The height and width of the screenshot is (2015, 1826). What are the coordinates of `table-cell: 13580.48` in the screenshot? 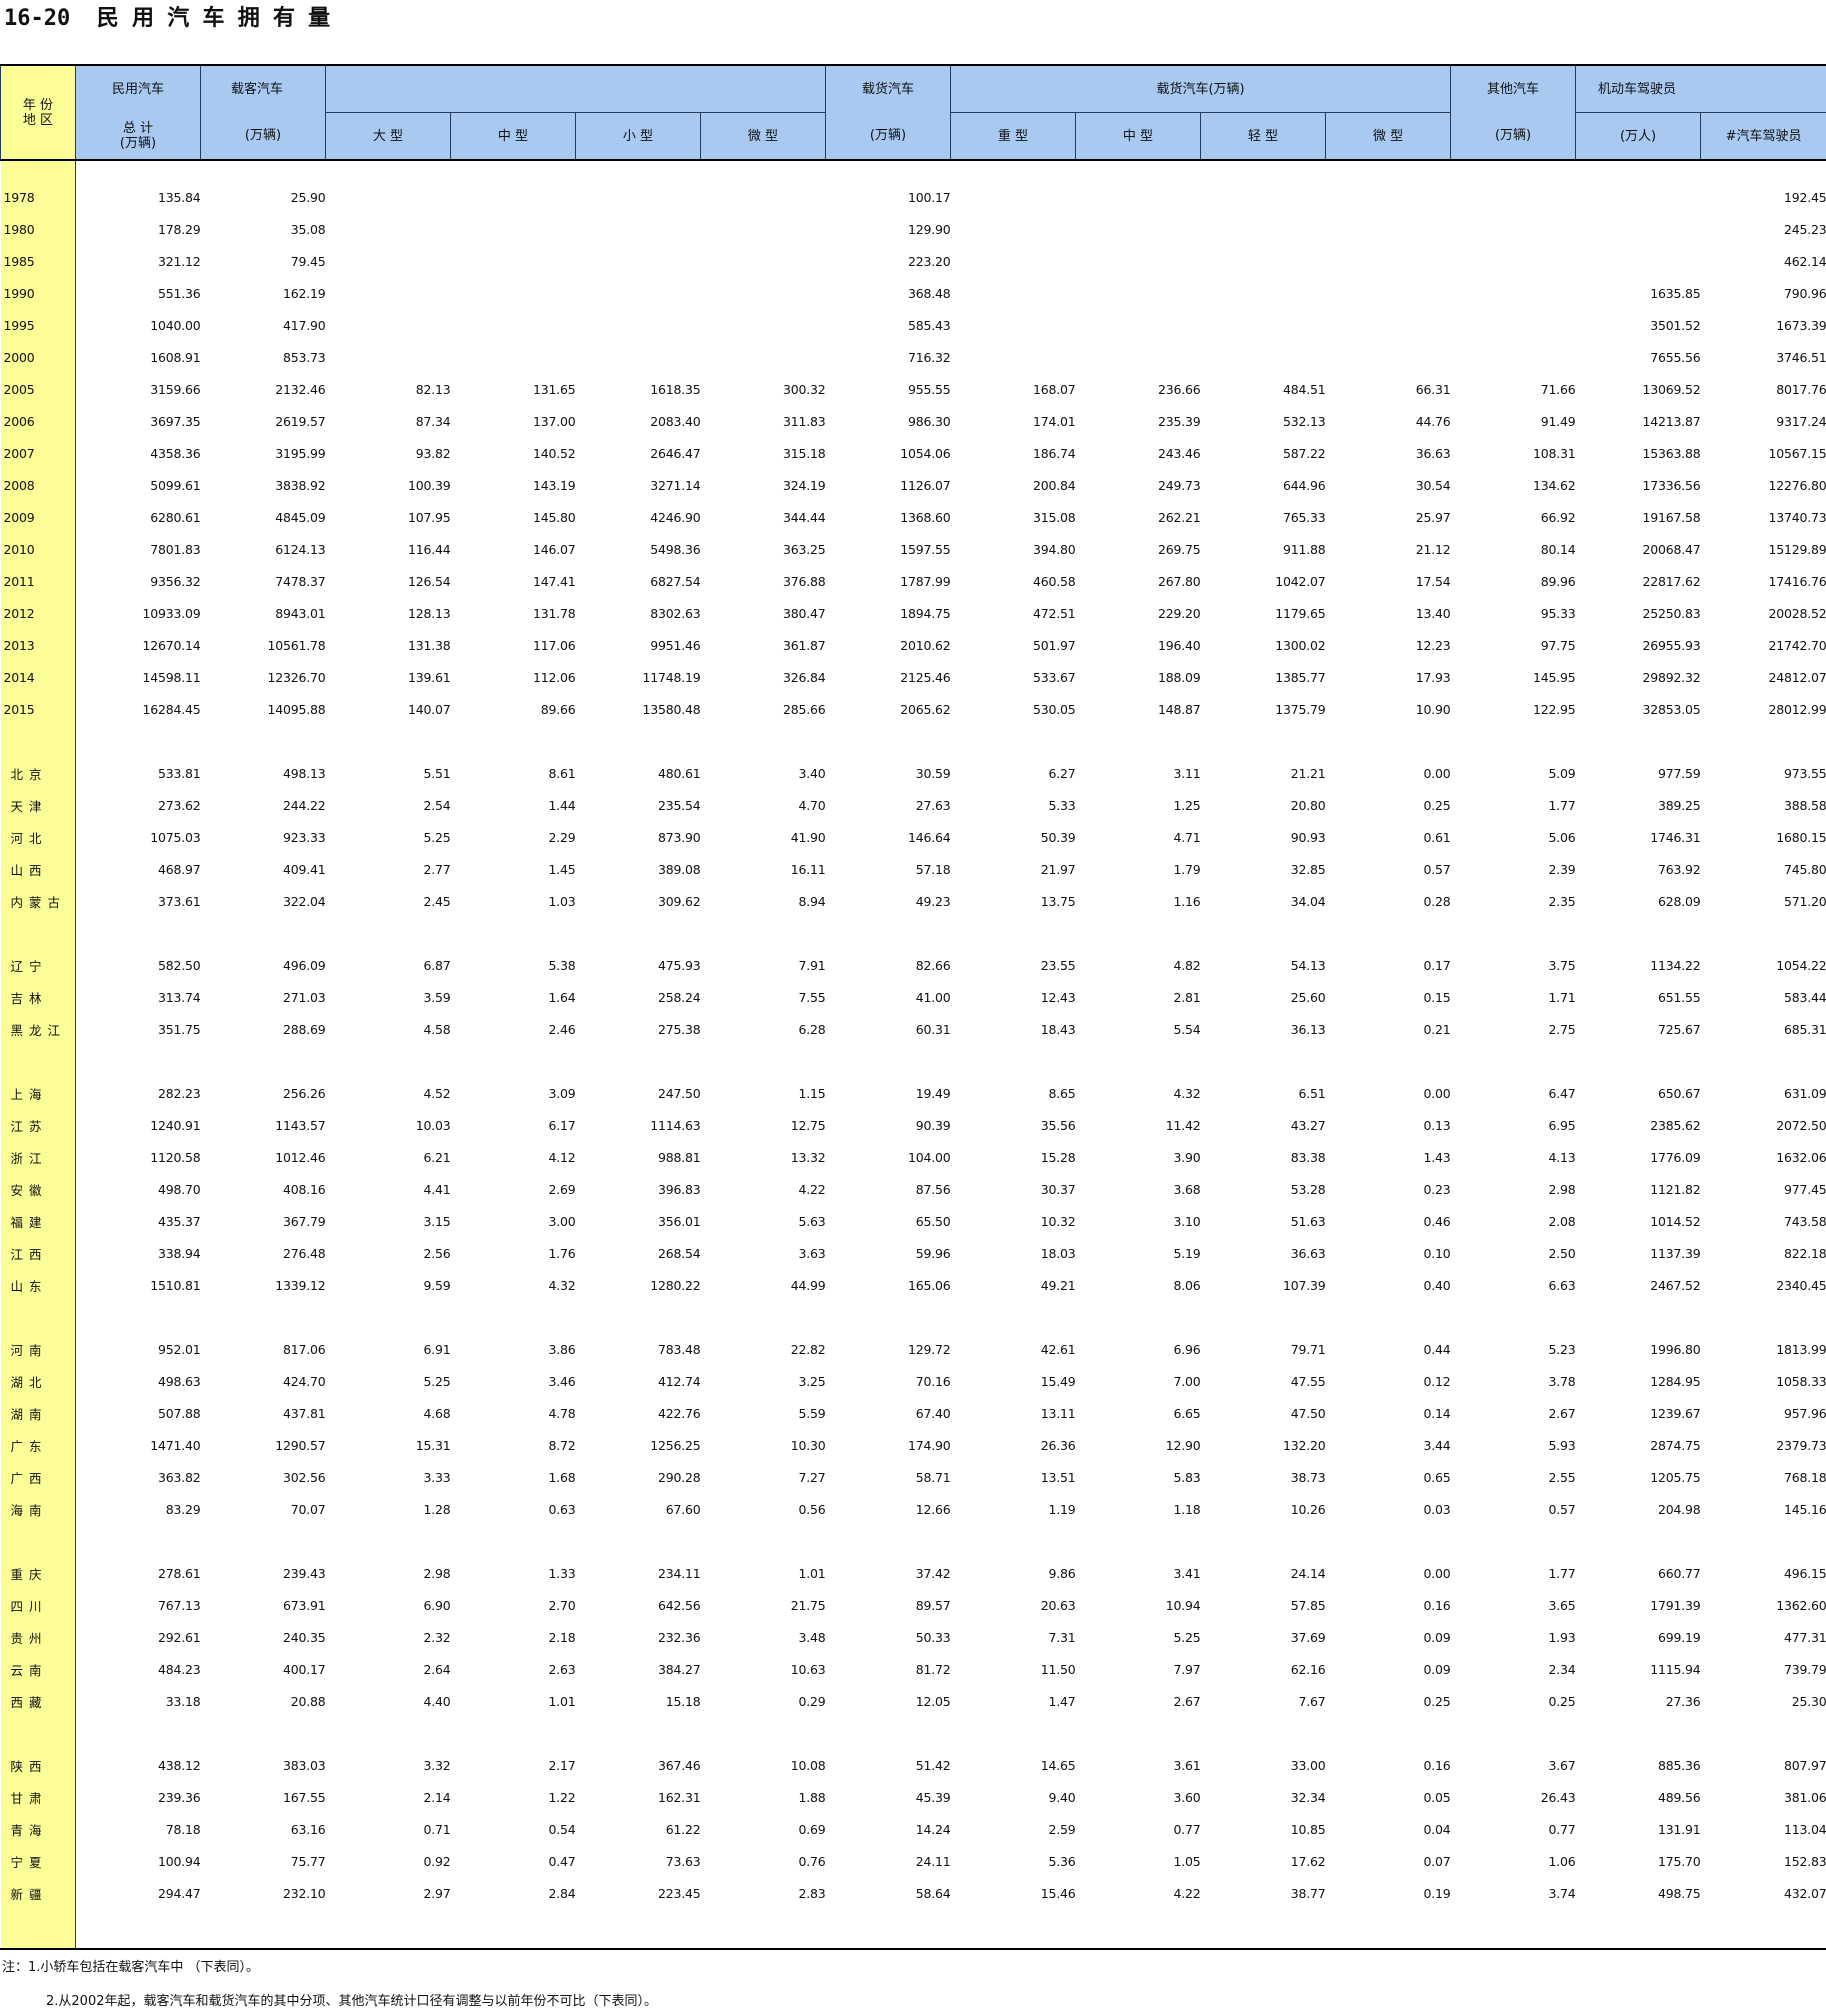 It's located at (671, 709).